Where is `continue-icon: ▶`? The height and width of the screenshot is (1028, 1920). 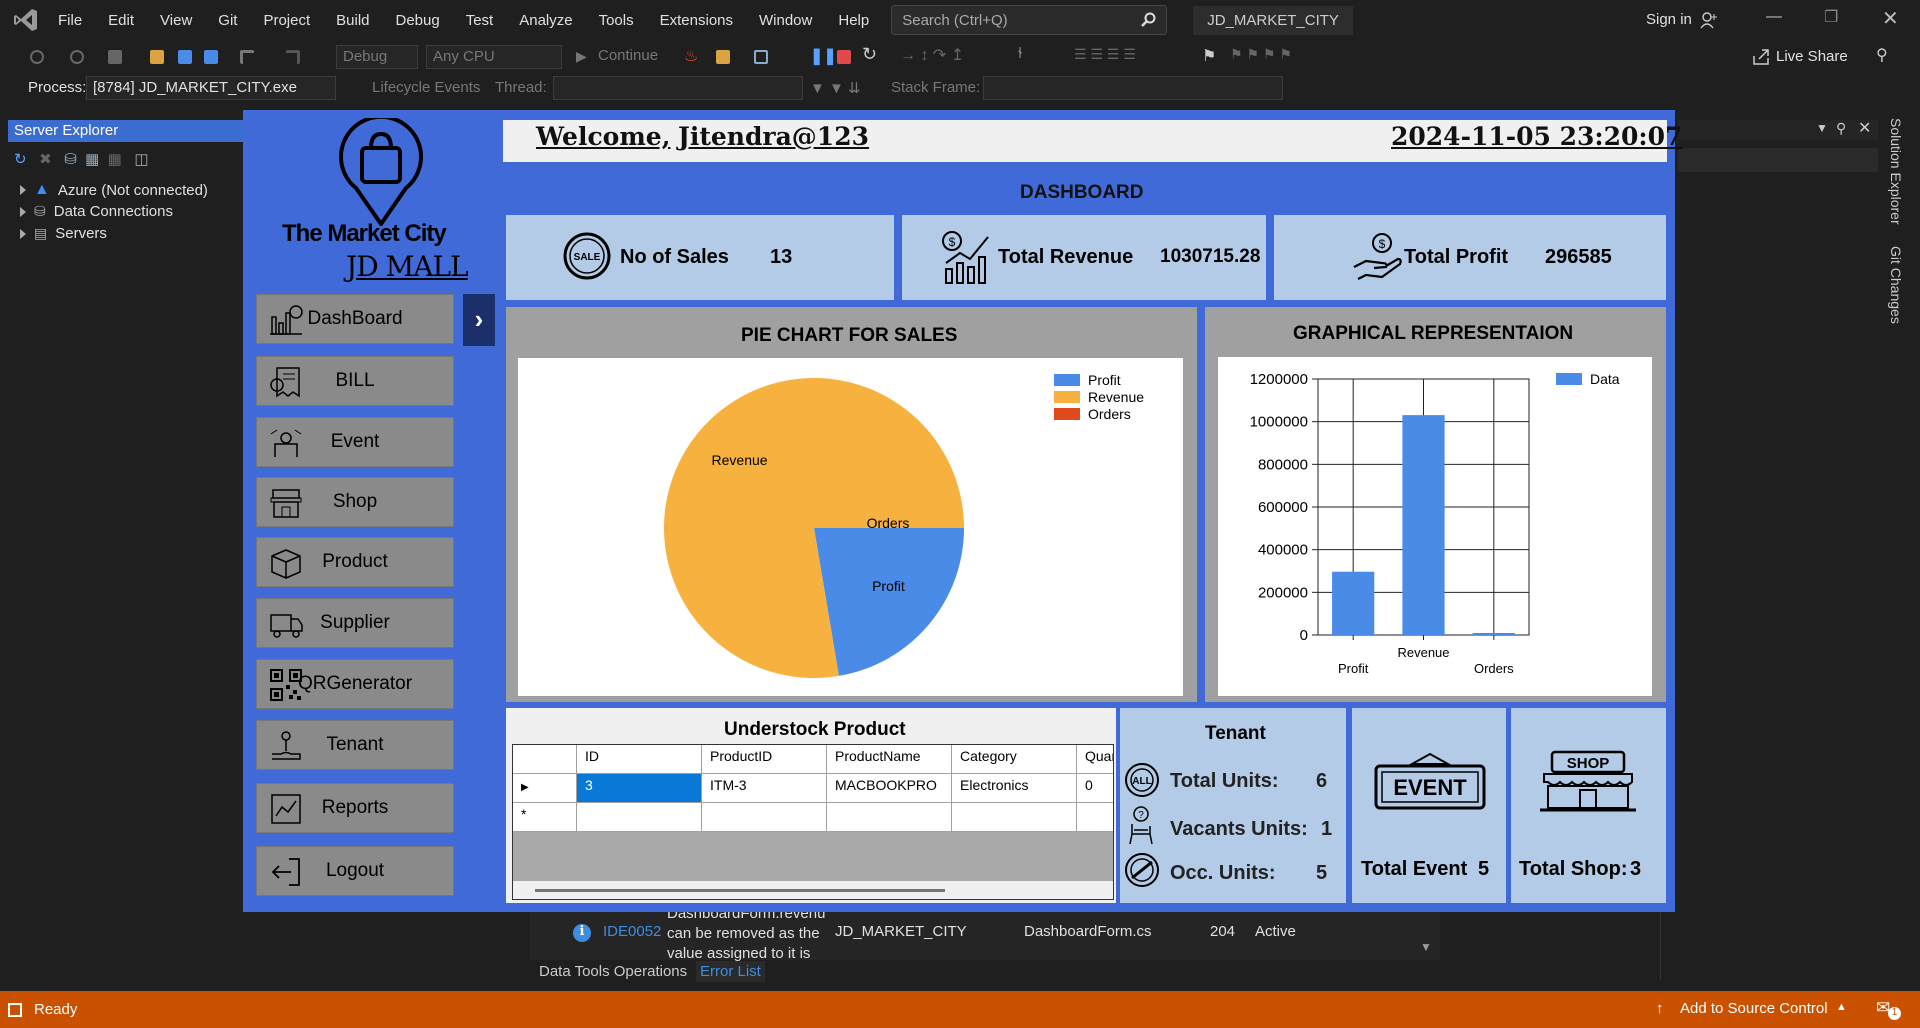
continue-icon: ▶ is located at coordinates (581, 56).